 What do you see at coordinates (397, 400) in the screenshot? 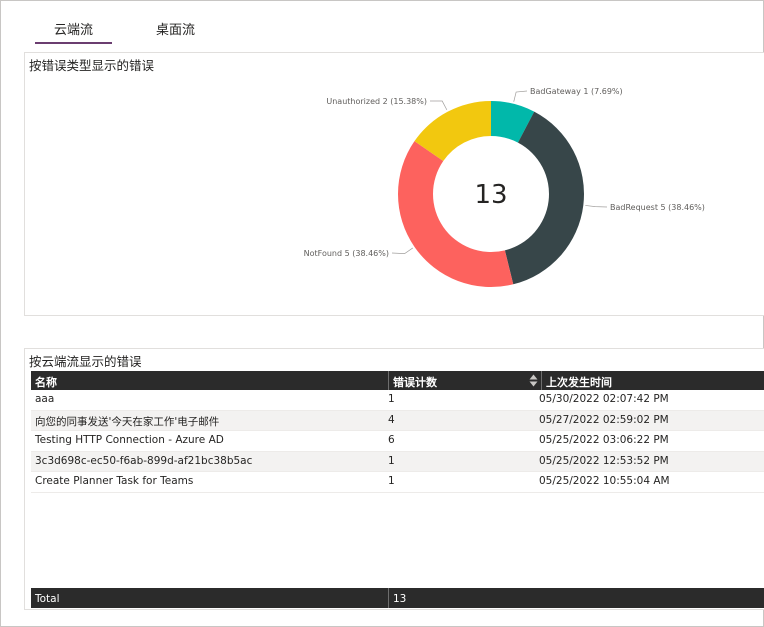
I see `table-row: aaa 1 05/30/2022 02:07:42 PM` at bounding box center [397, 400].